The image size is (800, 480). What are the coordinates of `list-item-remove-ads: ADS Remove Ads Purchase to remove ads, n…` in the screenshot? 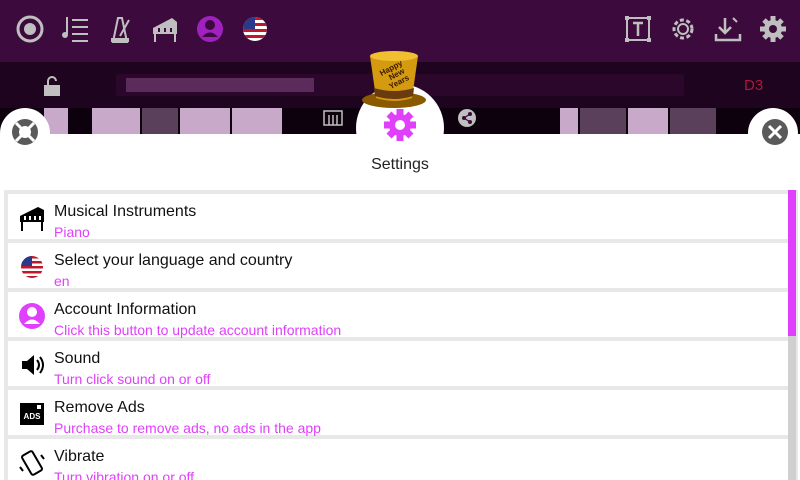 It's located at (398, 413).